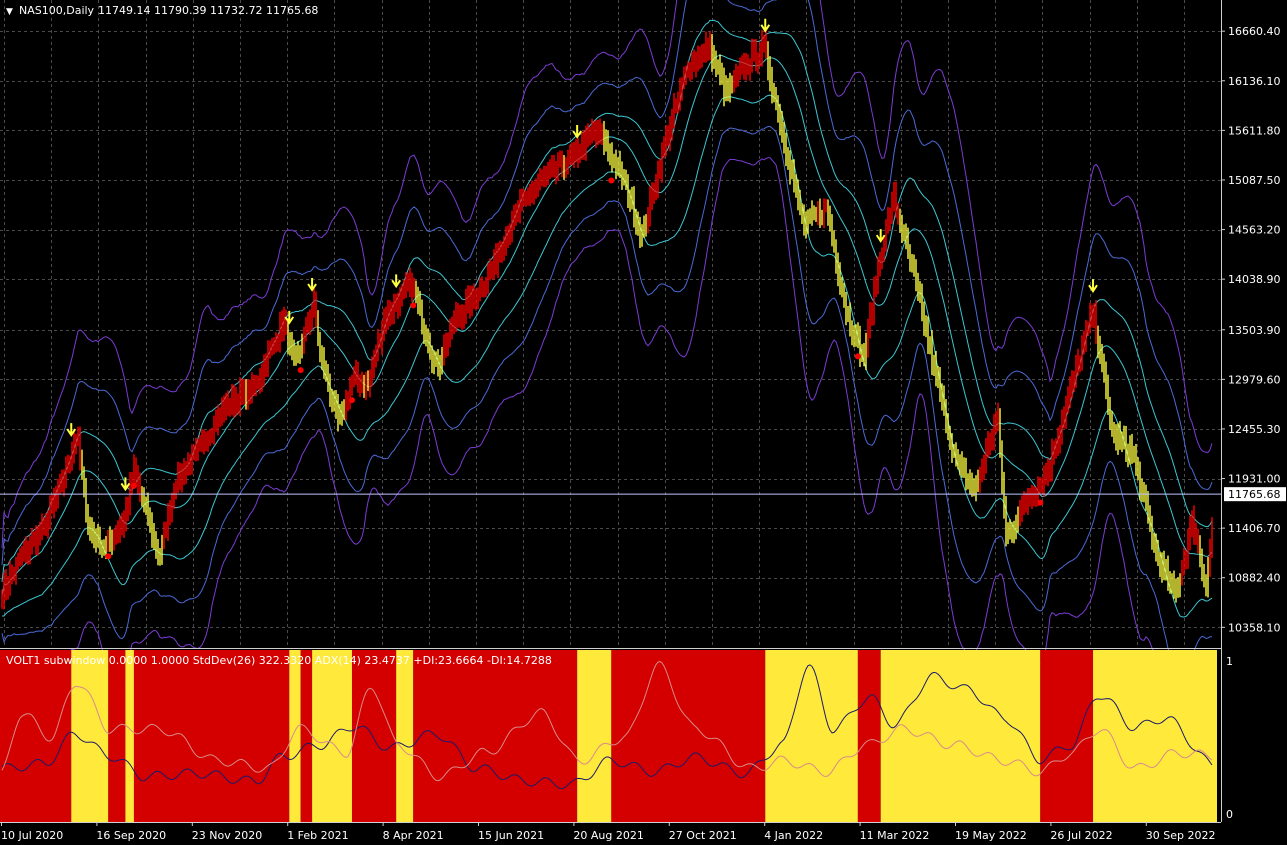 The width and height of the screenshot is (1287, 845). Describe the element at coordinates (1254, 230) in the screenshot. I see `y-tick-label: 14563.20` at that location.